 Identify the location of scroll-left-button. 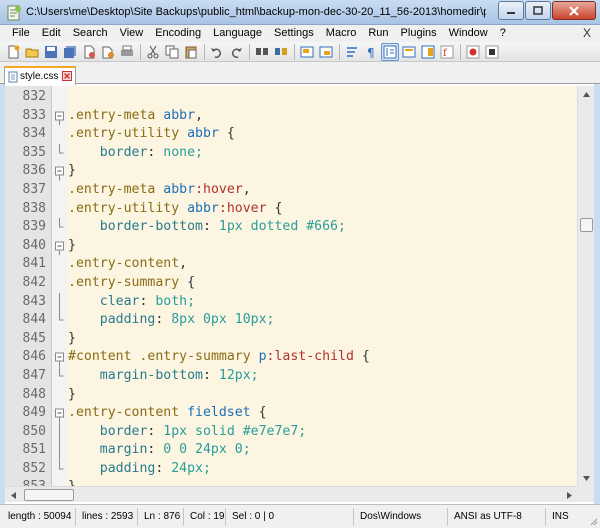
(13, 495).